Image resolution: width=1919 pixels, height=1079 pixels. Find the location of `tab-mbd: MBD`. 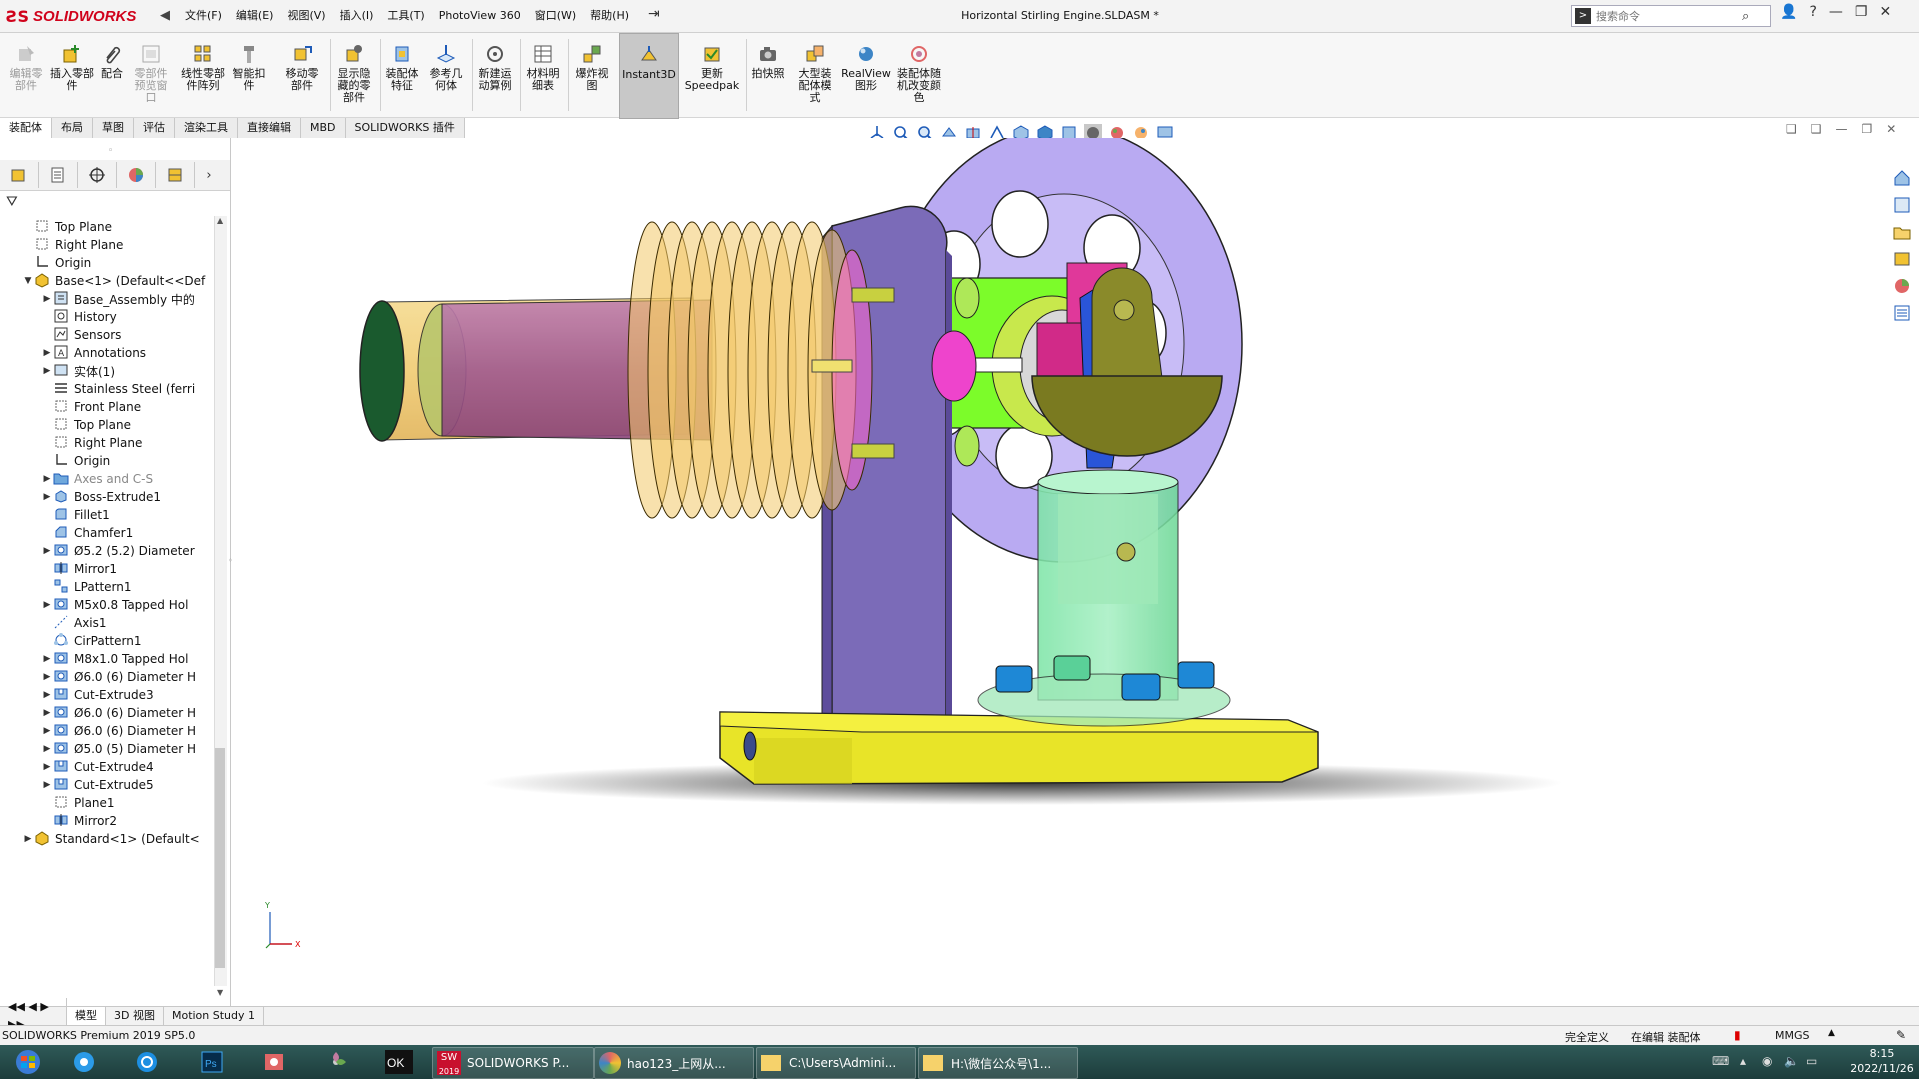

tab-mbd: MBD is located at coordinates (323, 128).